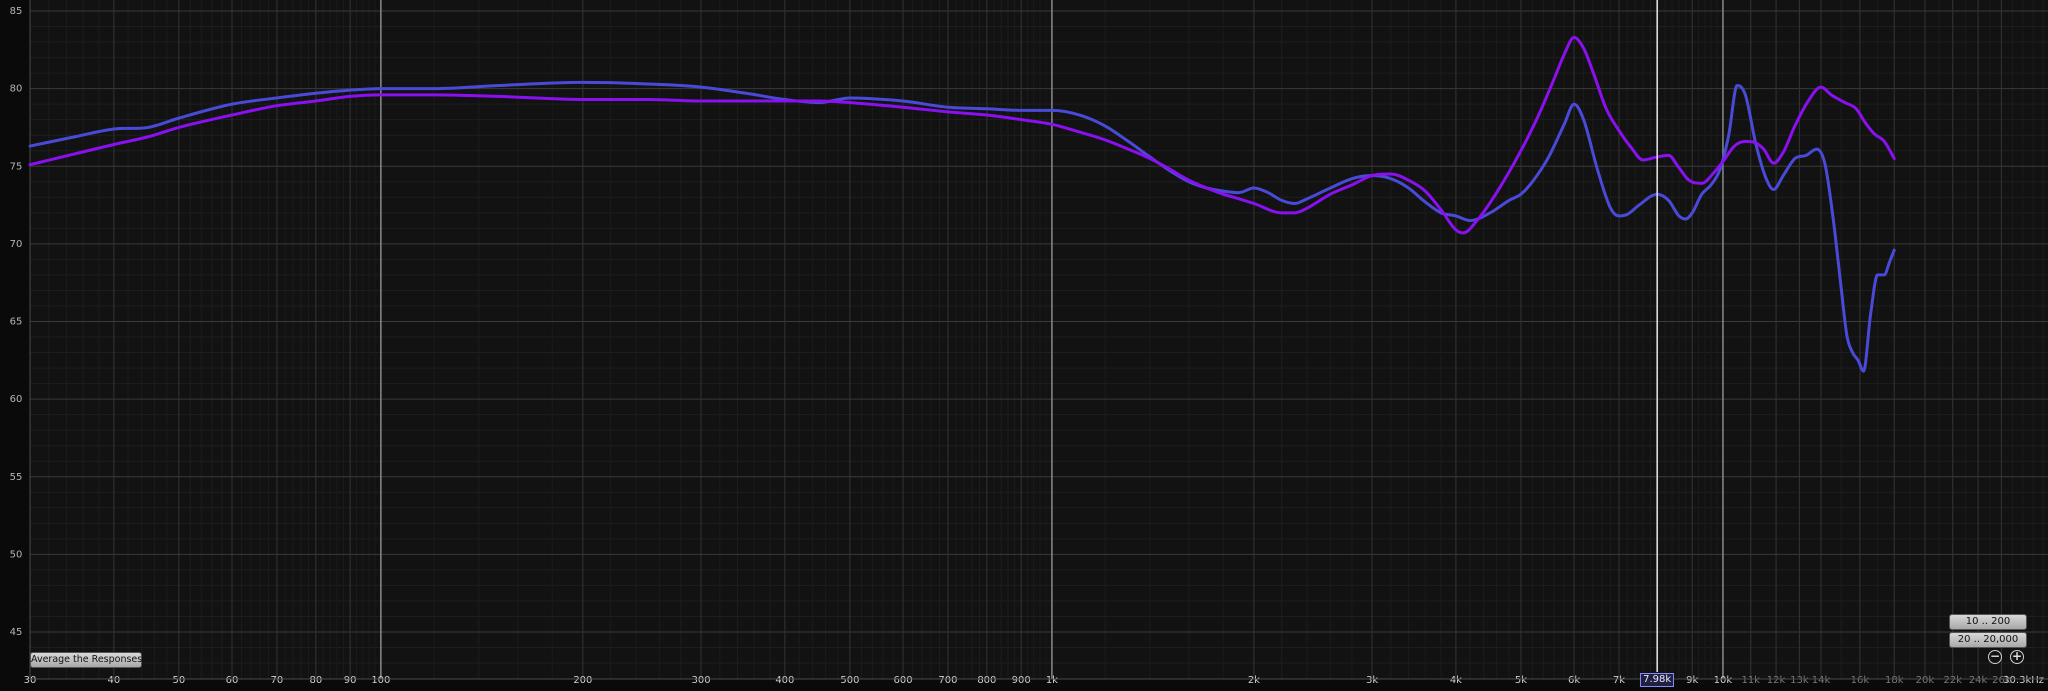  What do you see at coordinates (784, 680) in the screenshot?
I see `x-tick-label: 400` at bounding box center [784, 680].